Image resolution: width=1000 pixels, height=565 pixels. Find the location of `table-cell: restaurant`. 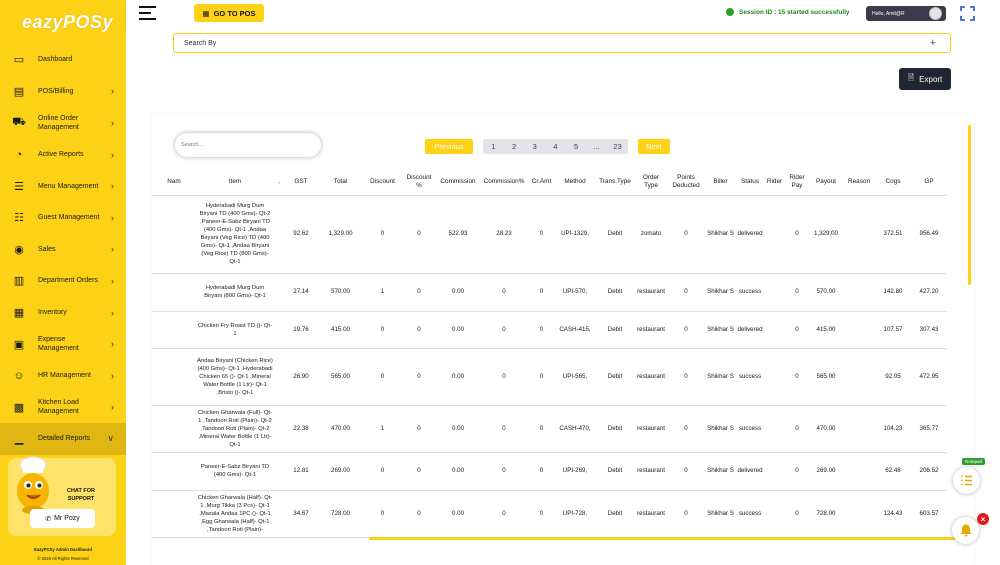

table-cell: restaurant is located at coordinates (651, 330).